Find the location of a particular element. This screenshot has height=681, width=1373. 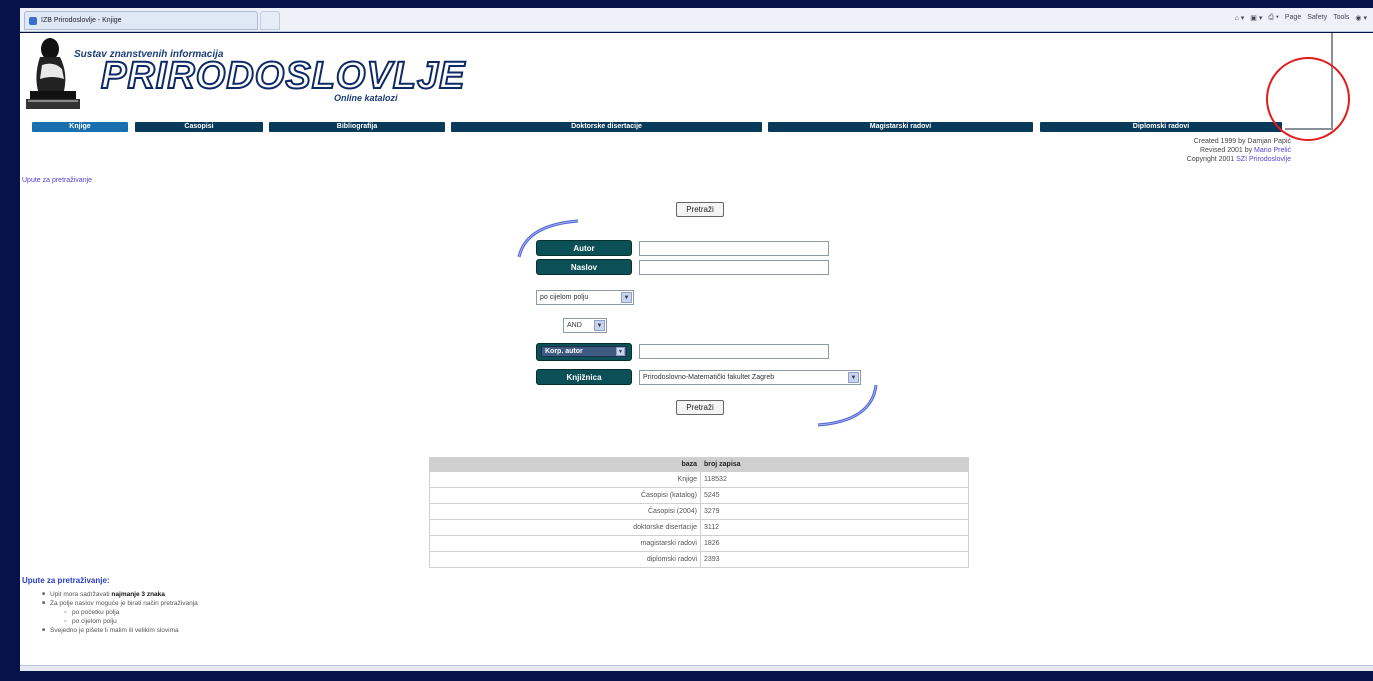

min-chars-text: najmanje 3 znaka is located at coordinates (138, 594).